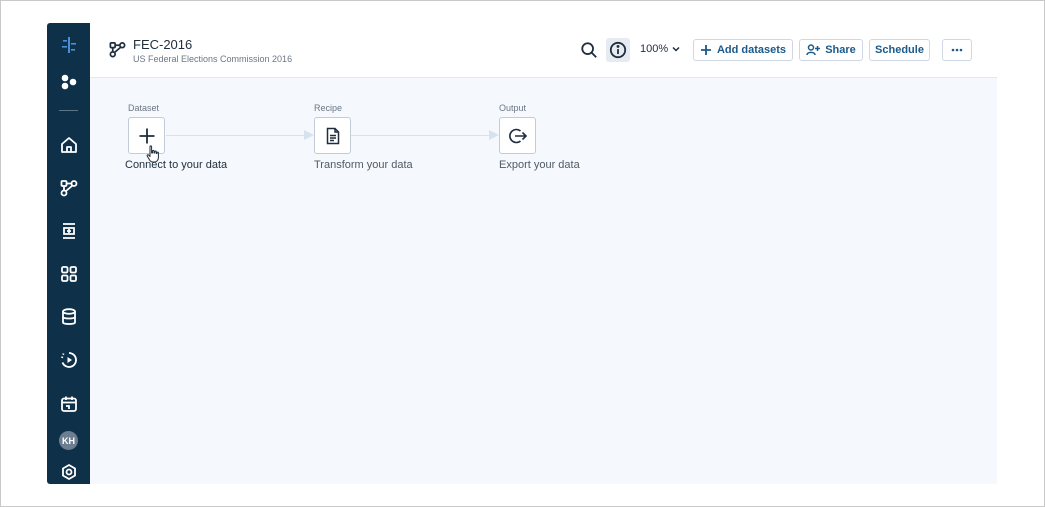 The width and height of the screenshot is (1045, 507). Describe the element at coordinates (144, 108) in the screenshot. I see `dataset-column-label: Dataset` at that location.